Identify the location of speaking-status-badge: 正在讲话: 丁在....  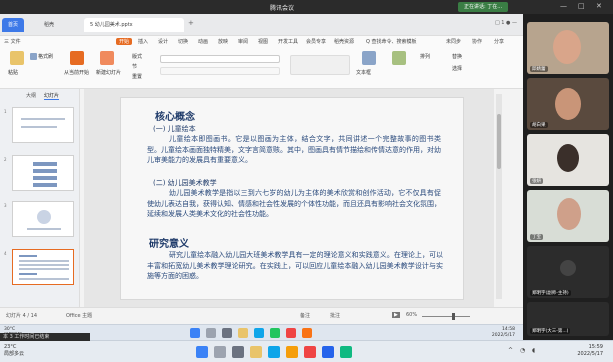
(483, 7).